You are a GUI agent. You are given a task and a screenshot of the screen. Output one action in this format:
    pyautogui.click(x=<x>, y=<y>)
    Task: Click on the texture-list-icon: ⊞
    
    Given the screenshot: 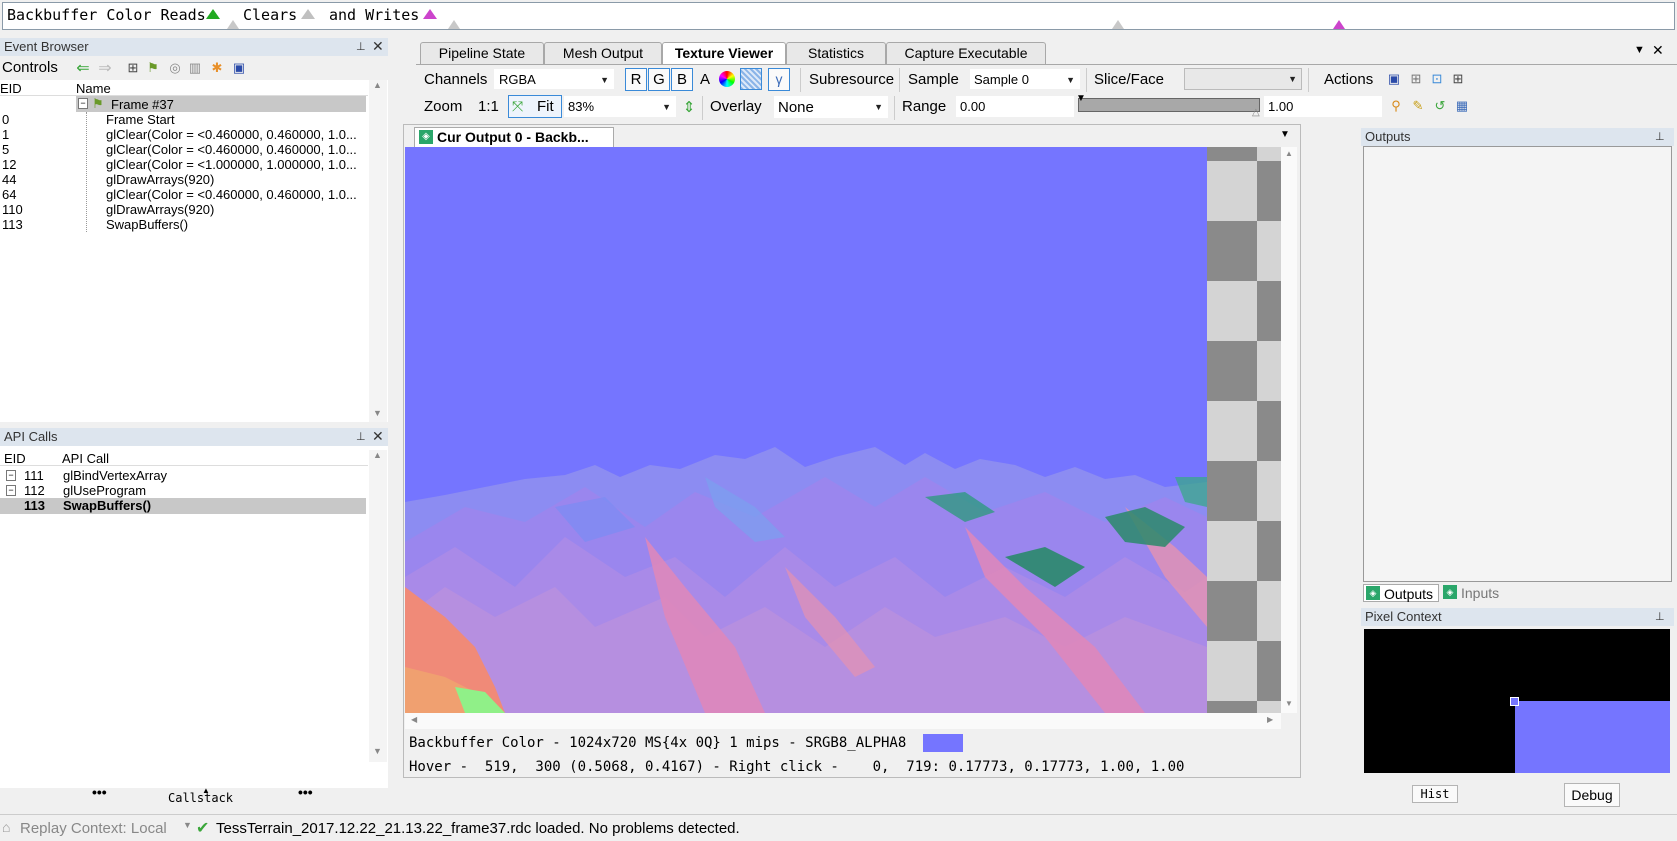 What is the action you would take?
    pyautogui.click(x=1458, y=79)
    